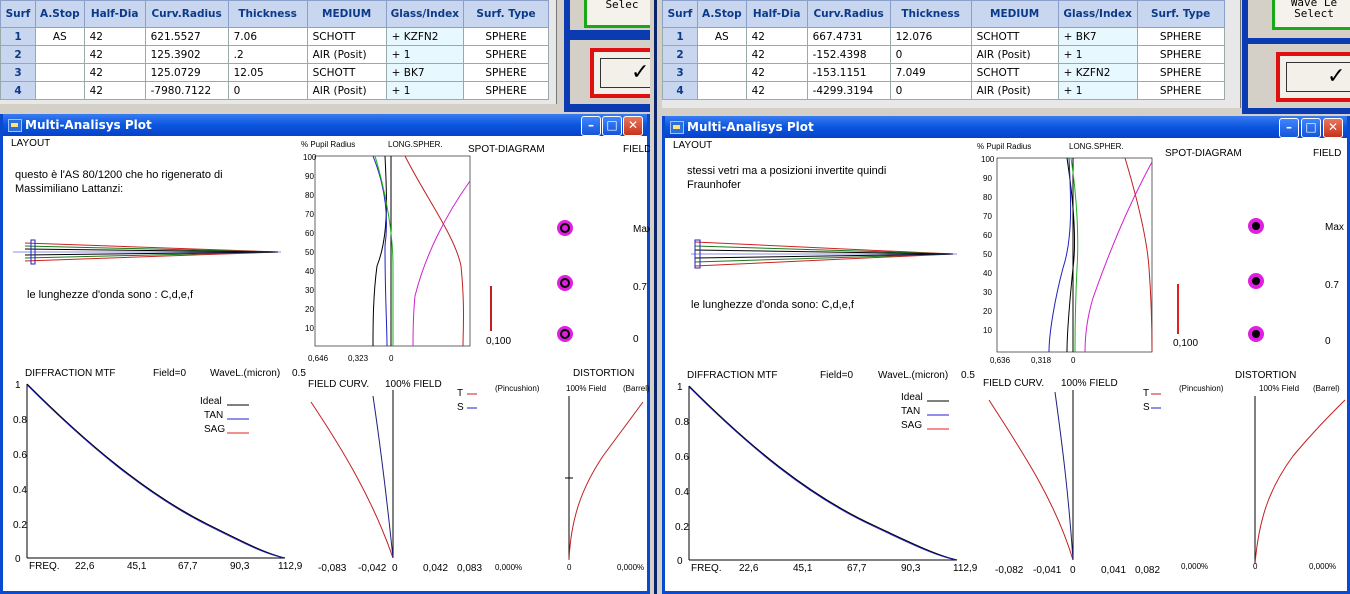 Image resolution: width=1350 pixels, height=594 pixels. Describe the element at coordinates (186, 72) in the screenshot. I see `cell-radius: 125.0729` at that location.